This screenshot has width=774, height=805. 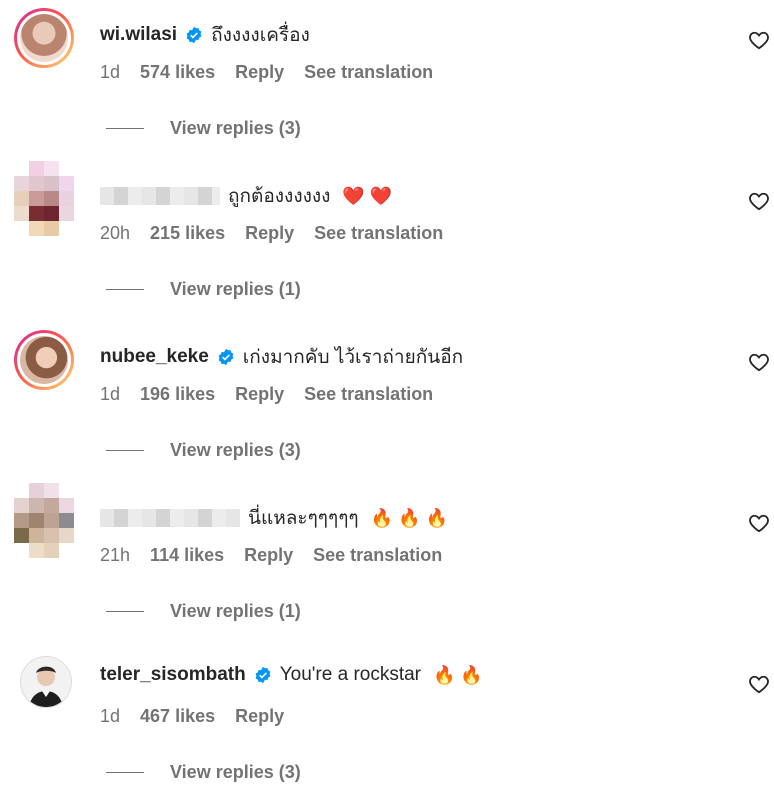 I want to click on comment-meta: 21h 114 likes Reply See translation, so click(x=271, y=555).